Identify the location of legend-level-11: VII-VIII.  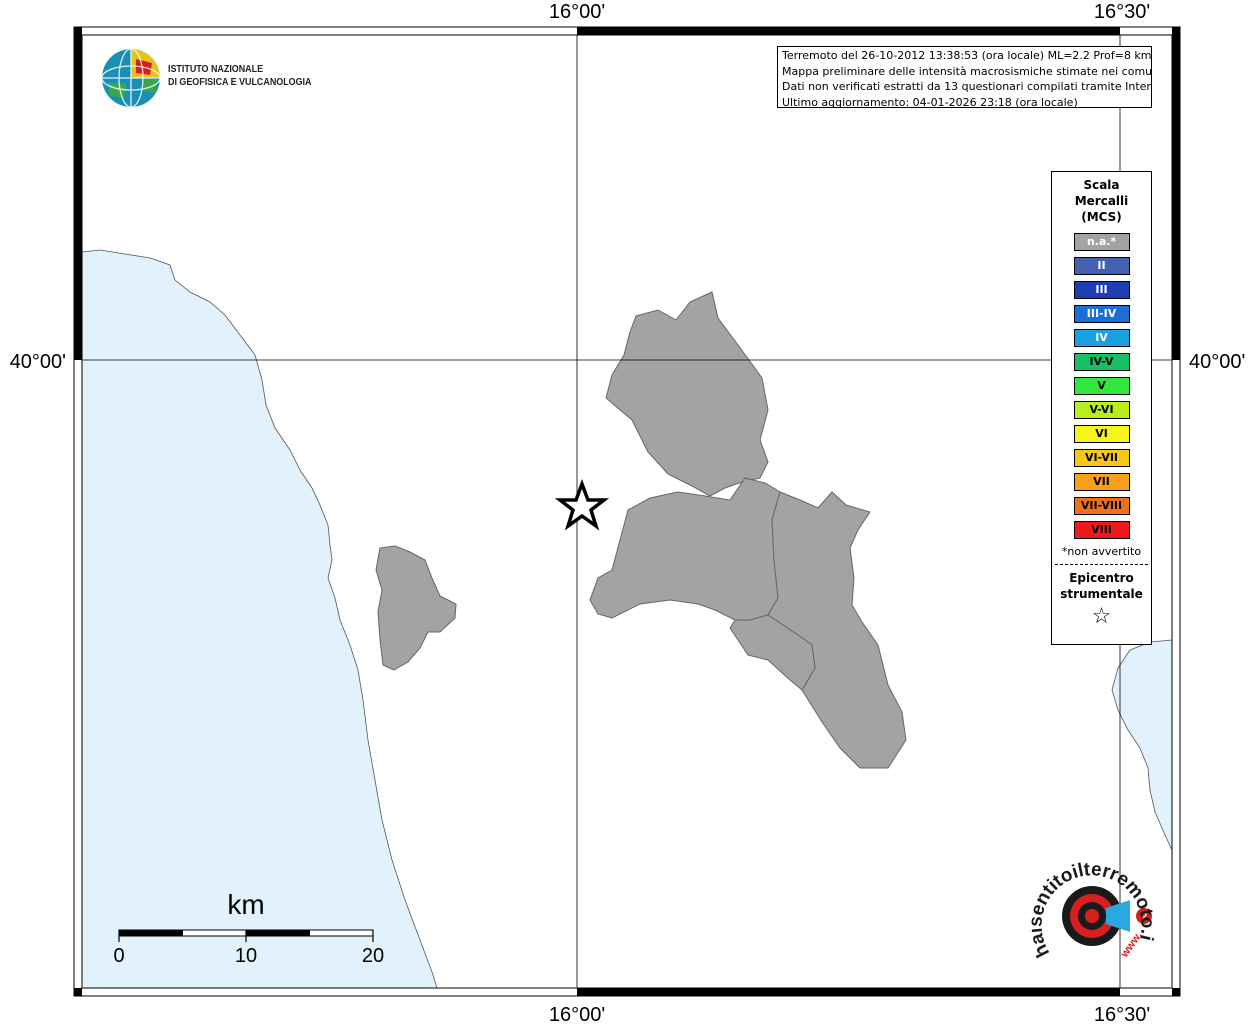
(1101, 506).